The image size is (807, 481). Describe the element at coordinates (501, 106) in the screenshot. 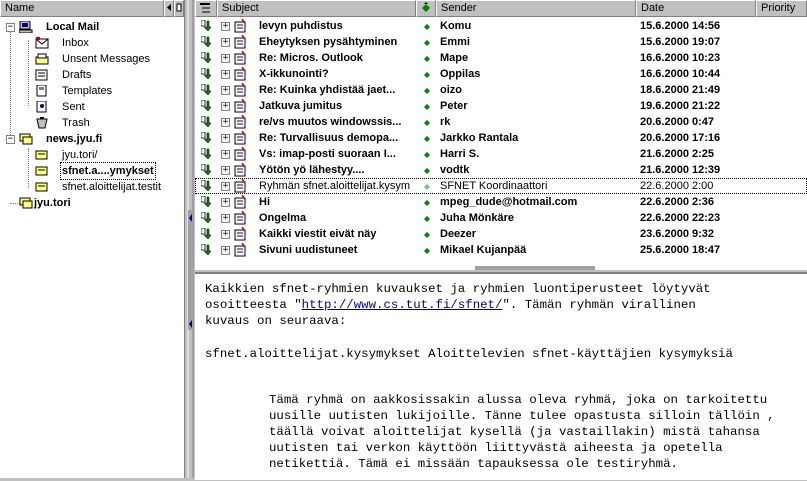

I see `table-row: + Jatkuva jumitus Peter 19.6.2000 21:22` at that location.